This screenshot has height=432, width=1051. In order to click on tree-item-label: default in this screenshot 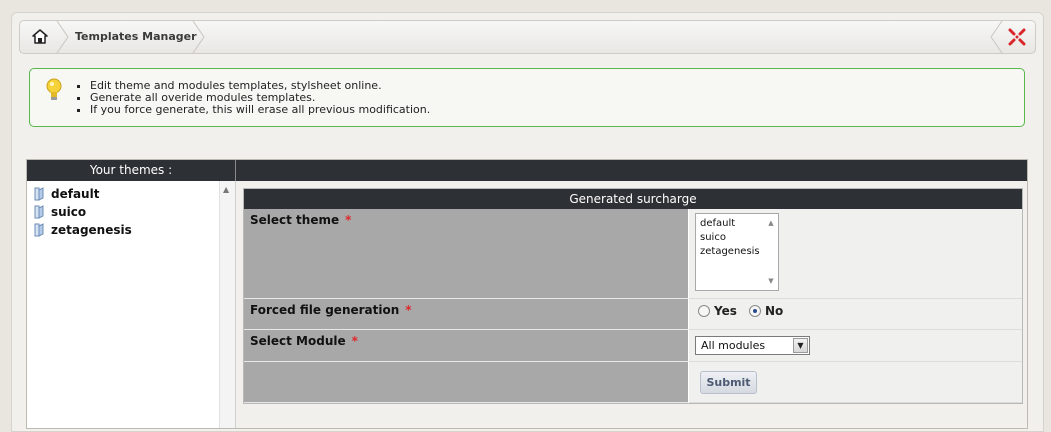, I will do `click(75, 194)`.